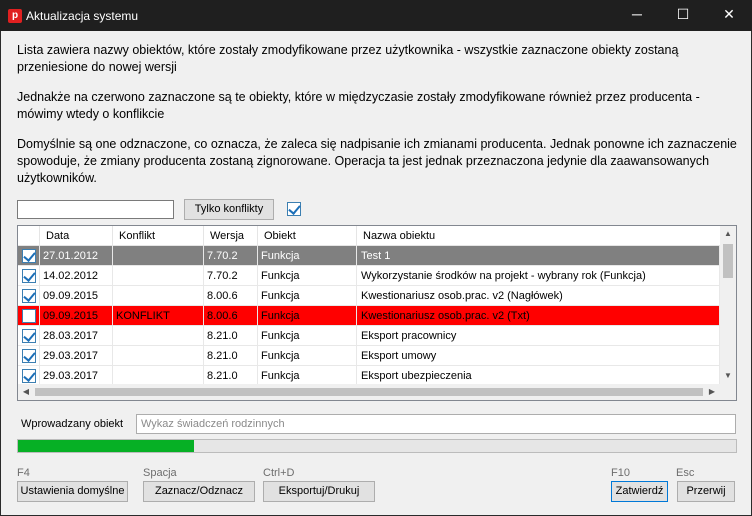 Image resolution: width=752 pixels, height=516 pixels. I want to click on close-button: ✕, so click(729, 15).